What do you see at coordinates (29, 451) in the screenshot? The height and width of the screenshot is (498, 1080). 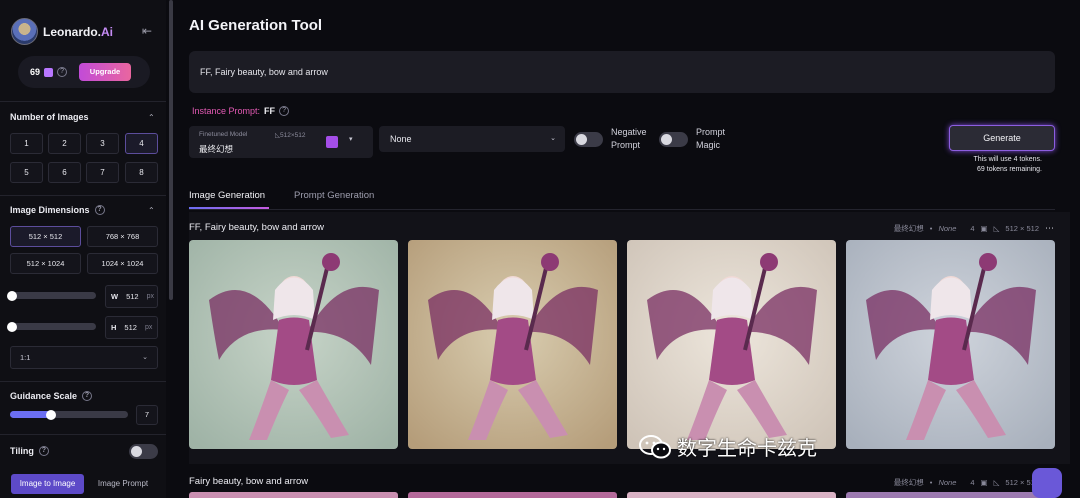 I see `tiling-title: Tiling ?` at bounding box center [29, 451].